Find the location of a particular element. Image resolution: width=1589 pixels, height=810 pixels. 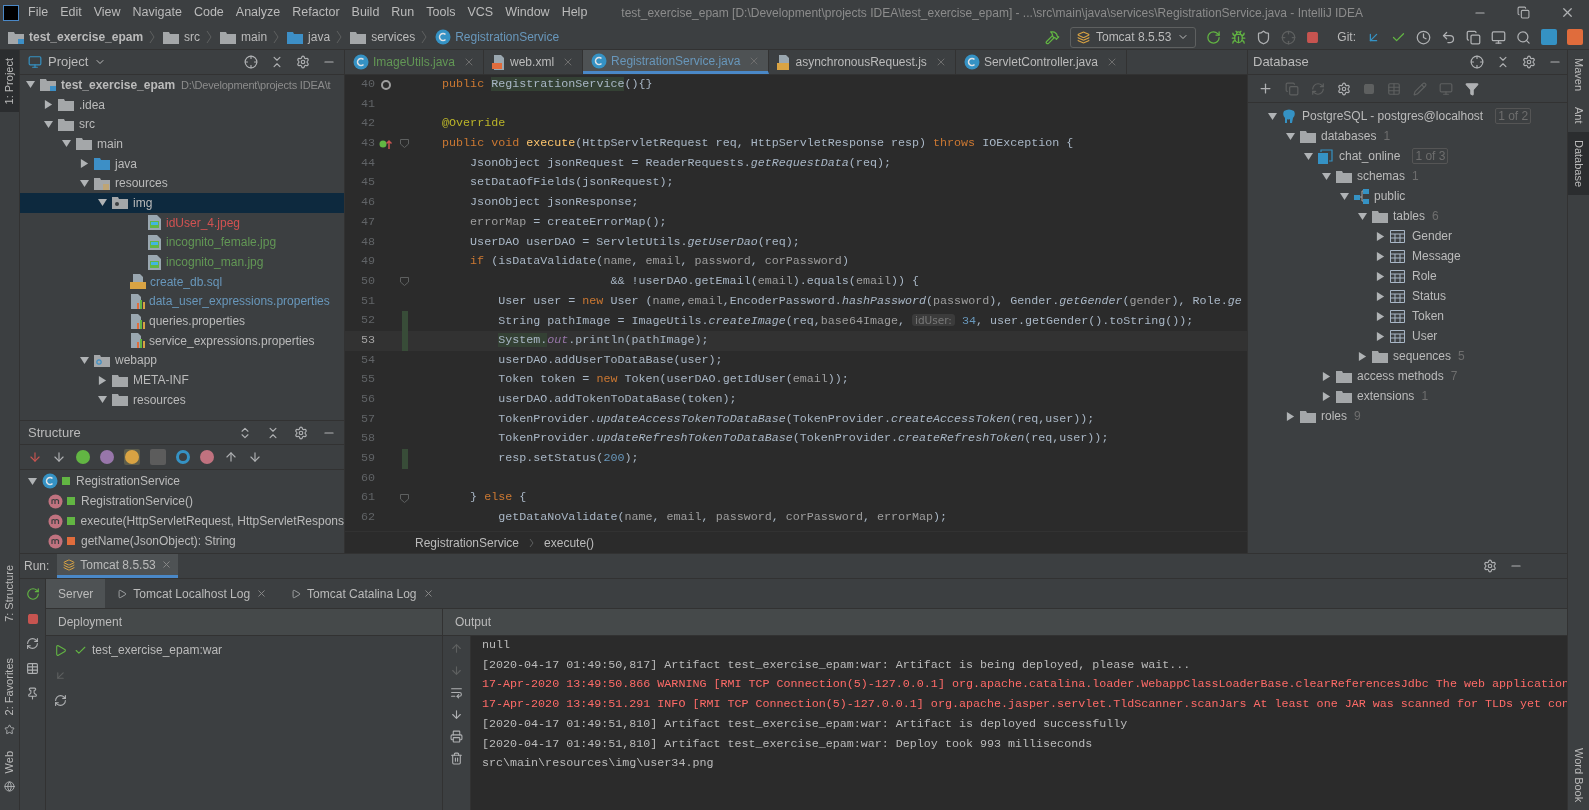

breadcrumb: main is located at coordinates (254, 37).